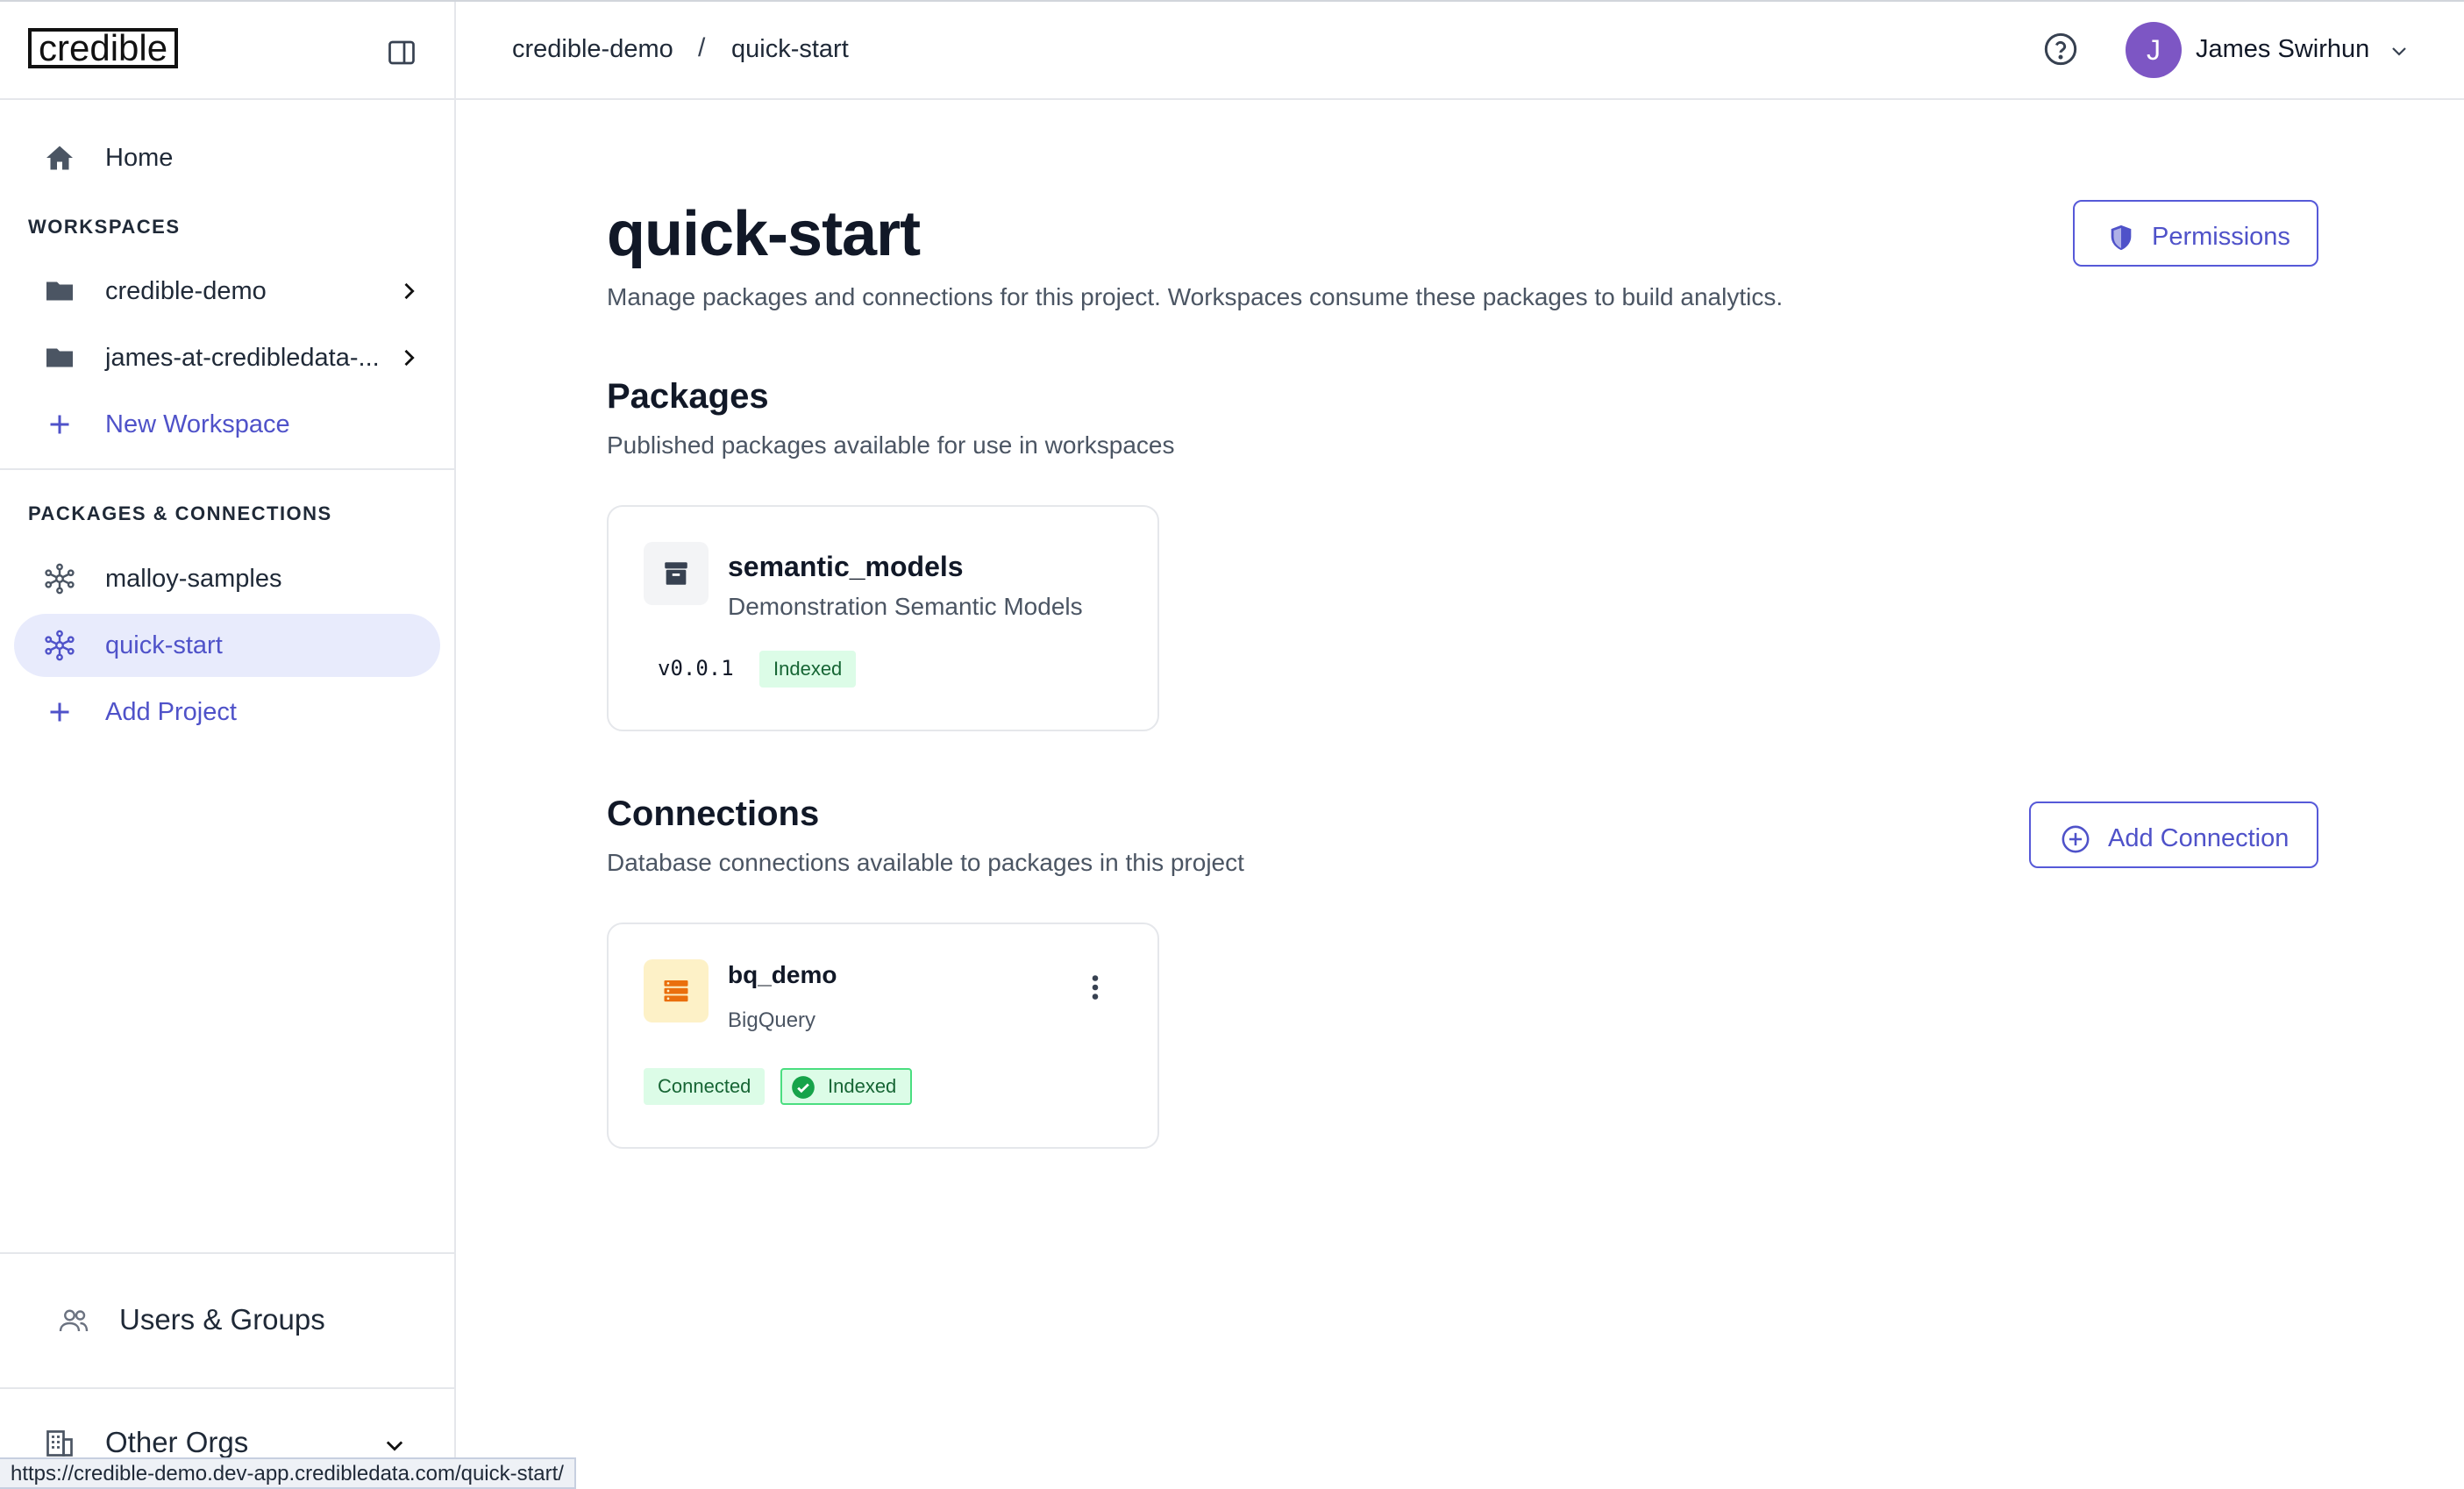  I want to click on permissions-button: Permissions, so click(2196, 233).